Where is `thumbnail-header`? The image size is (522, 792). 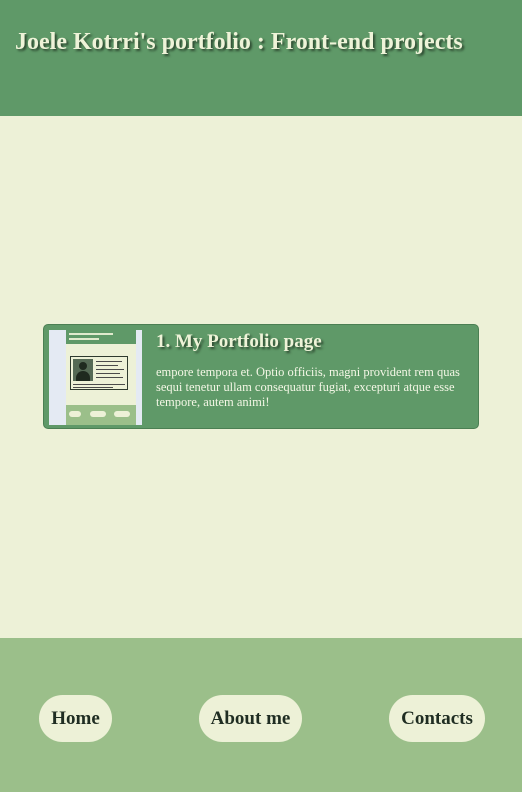 thumbnail-header is located at coordinates (101, 337).